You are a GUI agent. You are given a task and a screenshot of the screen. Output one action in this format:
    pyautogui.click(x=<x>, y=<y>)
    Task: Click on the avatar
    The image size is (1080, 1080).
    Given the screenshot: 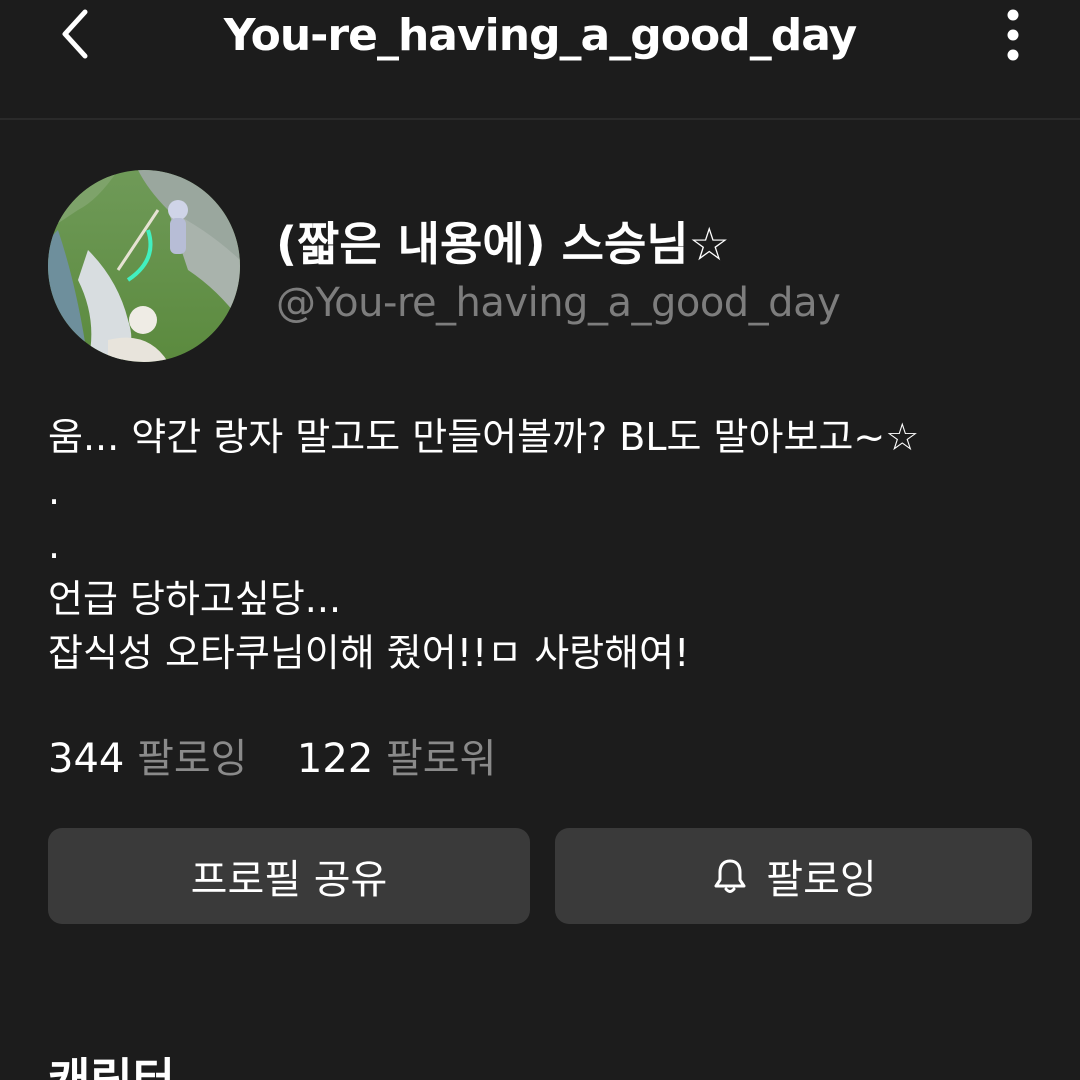 What is the action you would take?
    pyautogui.click(x=144, y=266)
    